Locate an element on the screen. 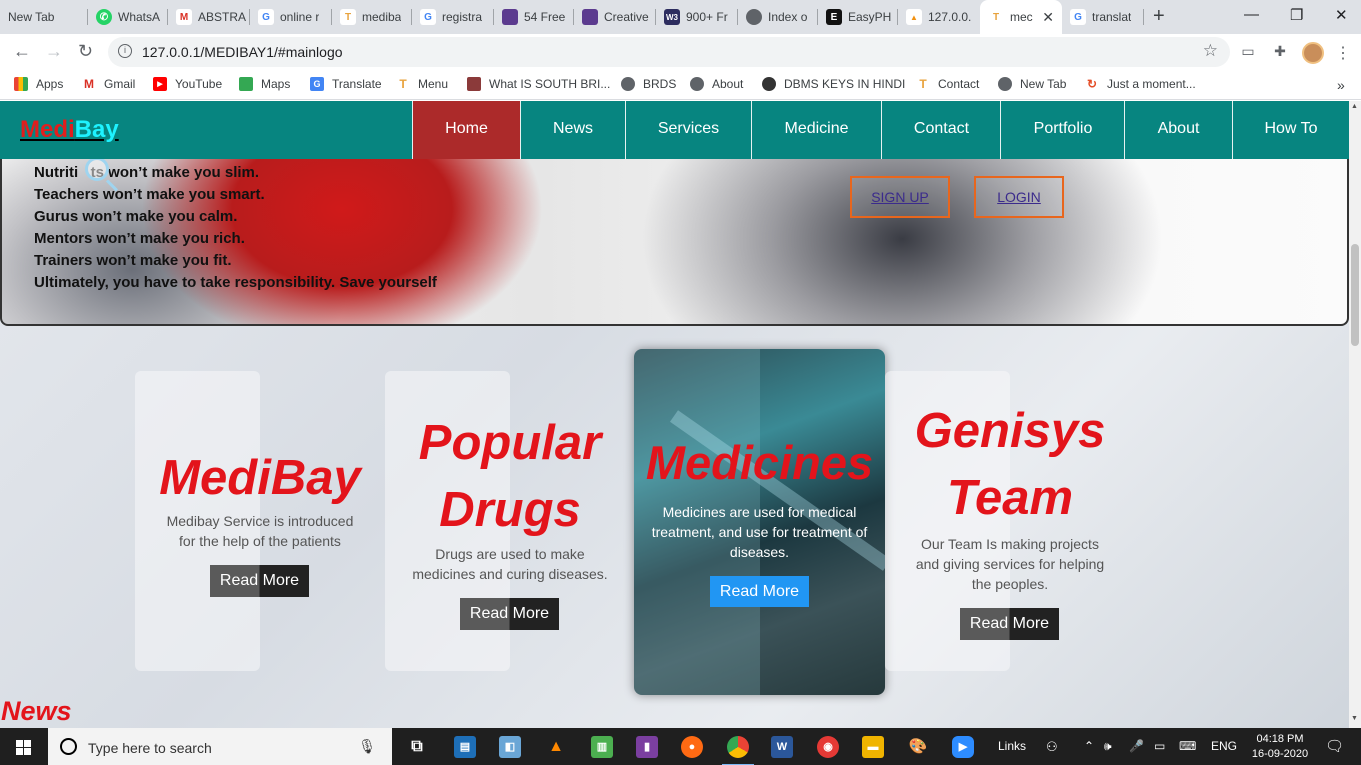  firefox-icon: ● is located at coordinates (692, 747).